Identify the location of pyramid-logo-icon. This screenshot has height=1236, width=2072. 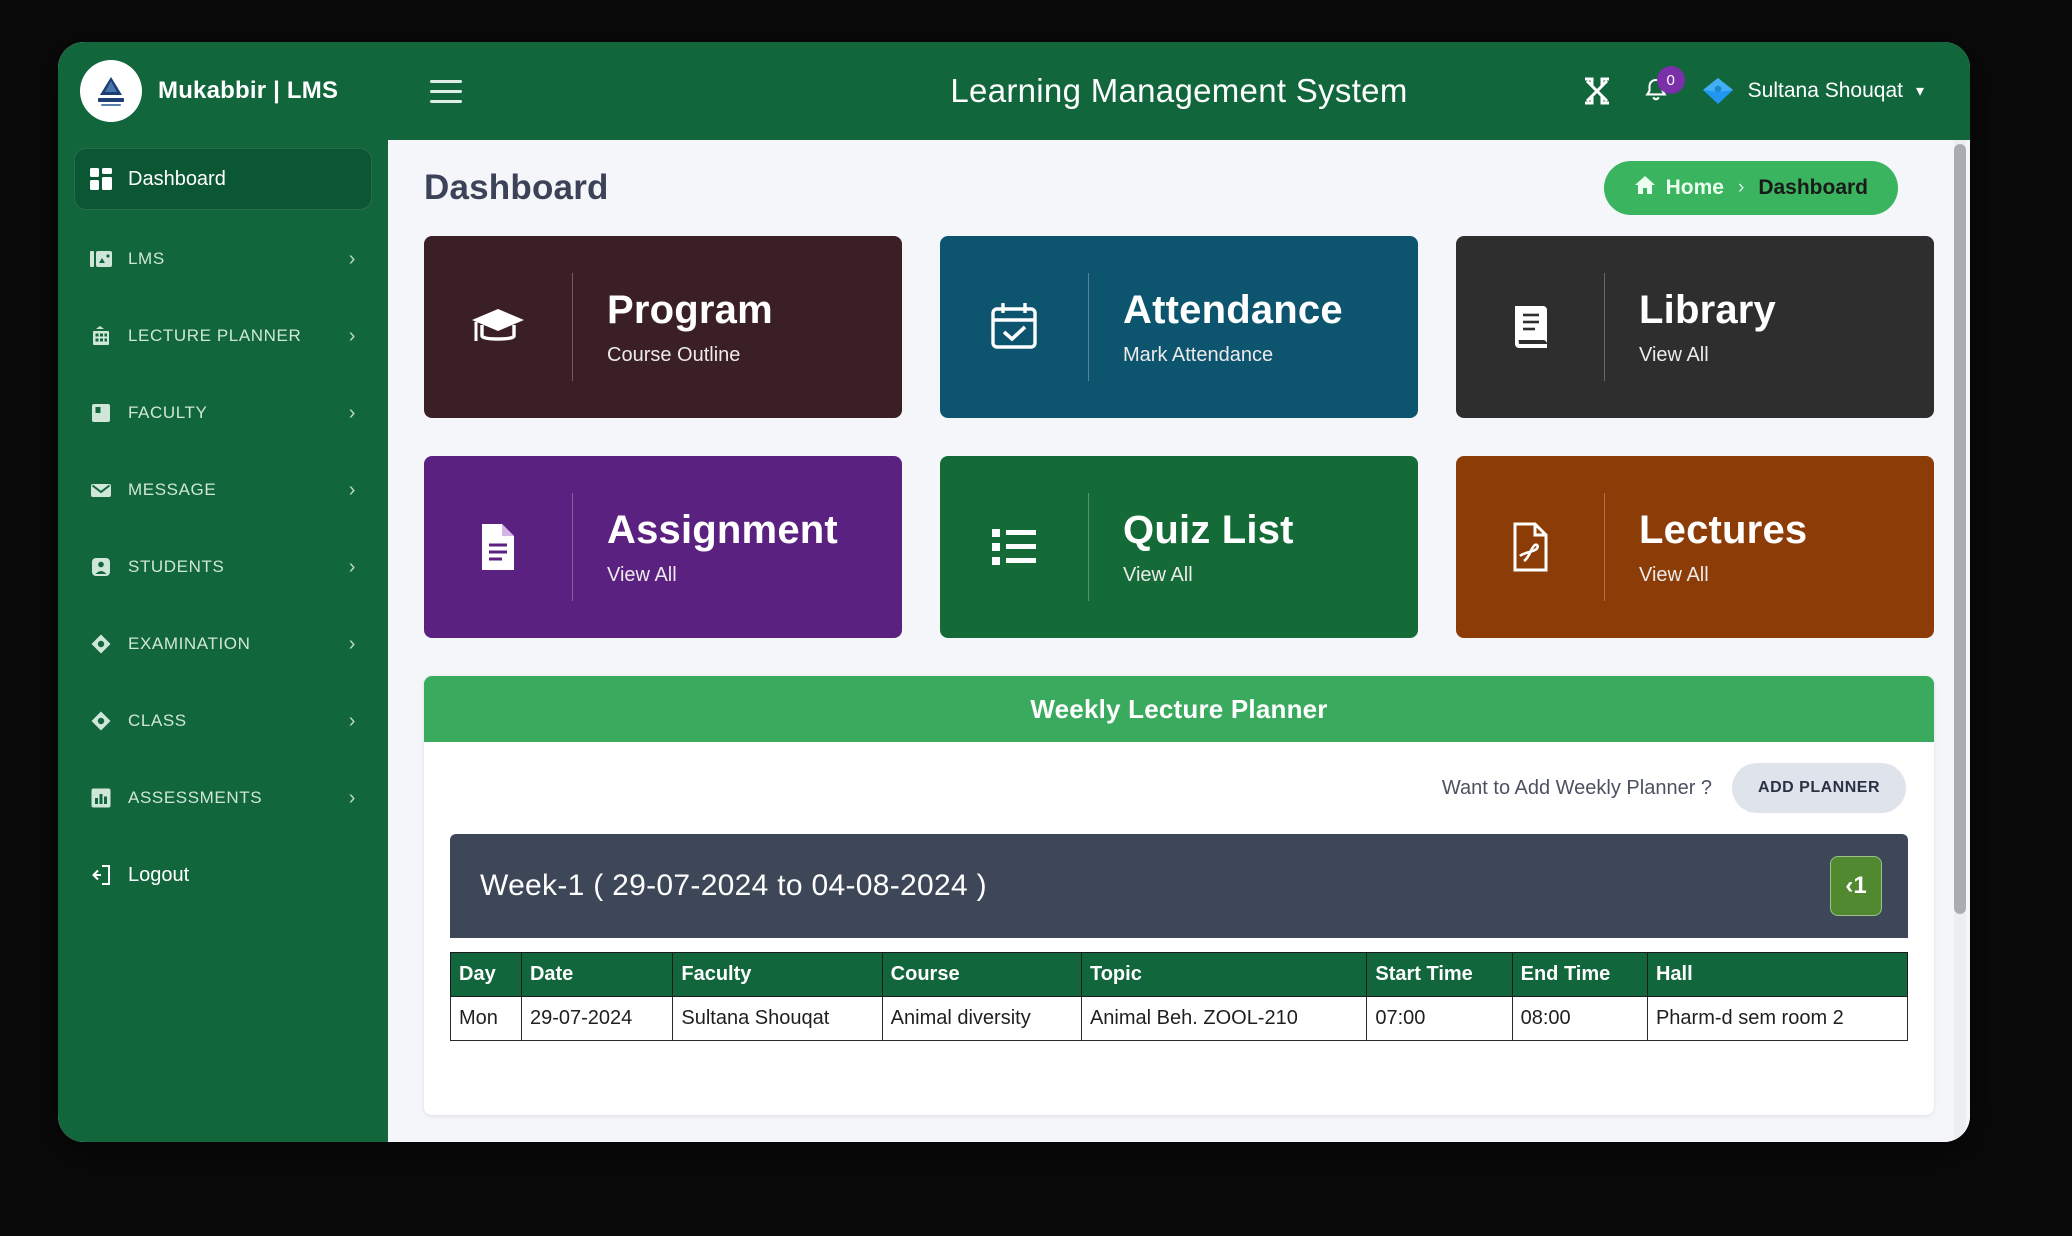
(111, 91).